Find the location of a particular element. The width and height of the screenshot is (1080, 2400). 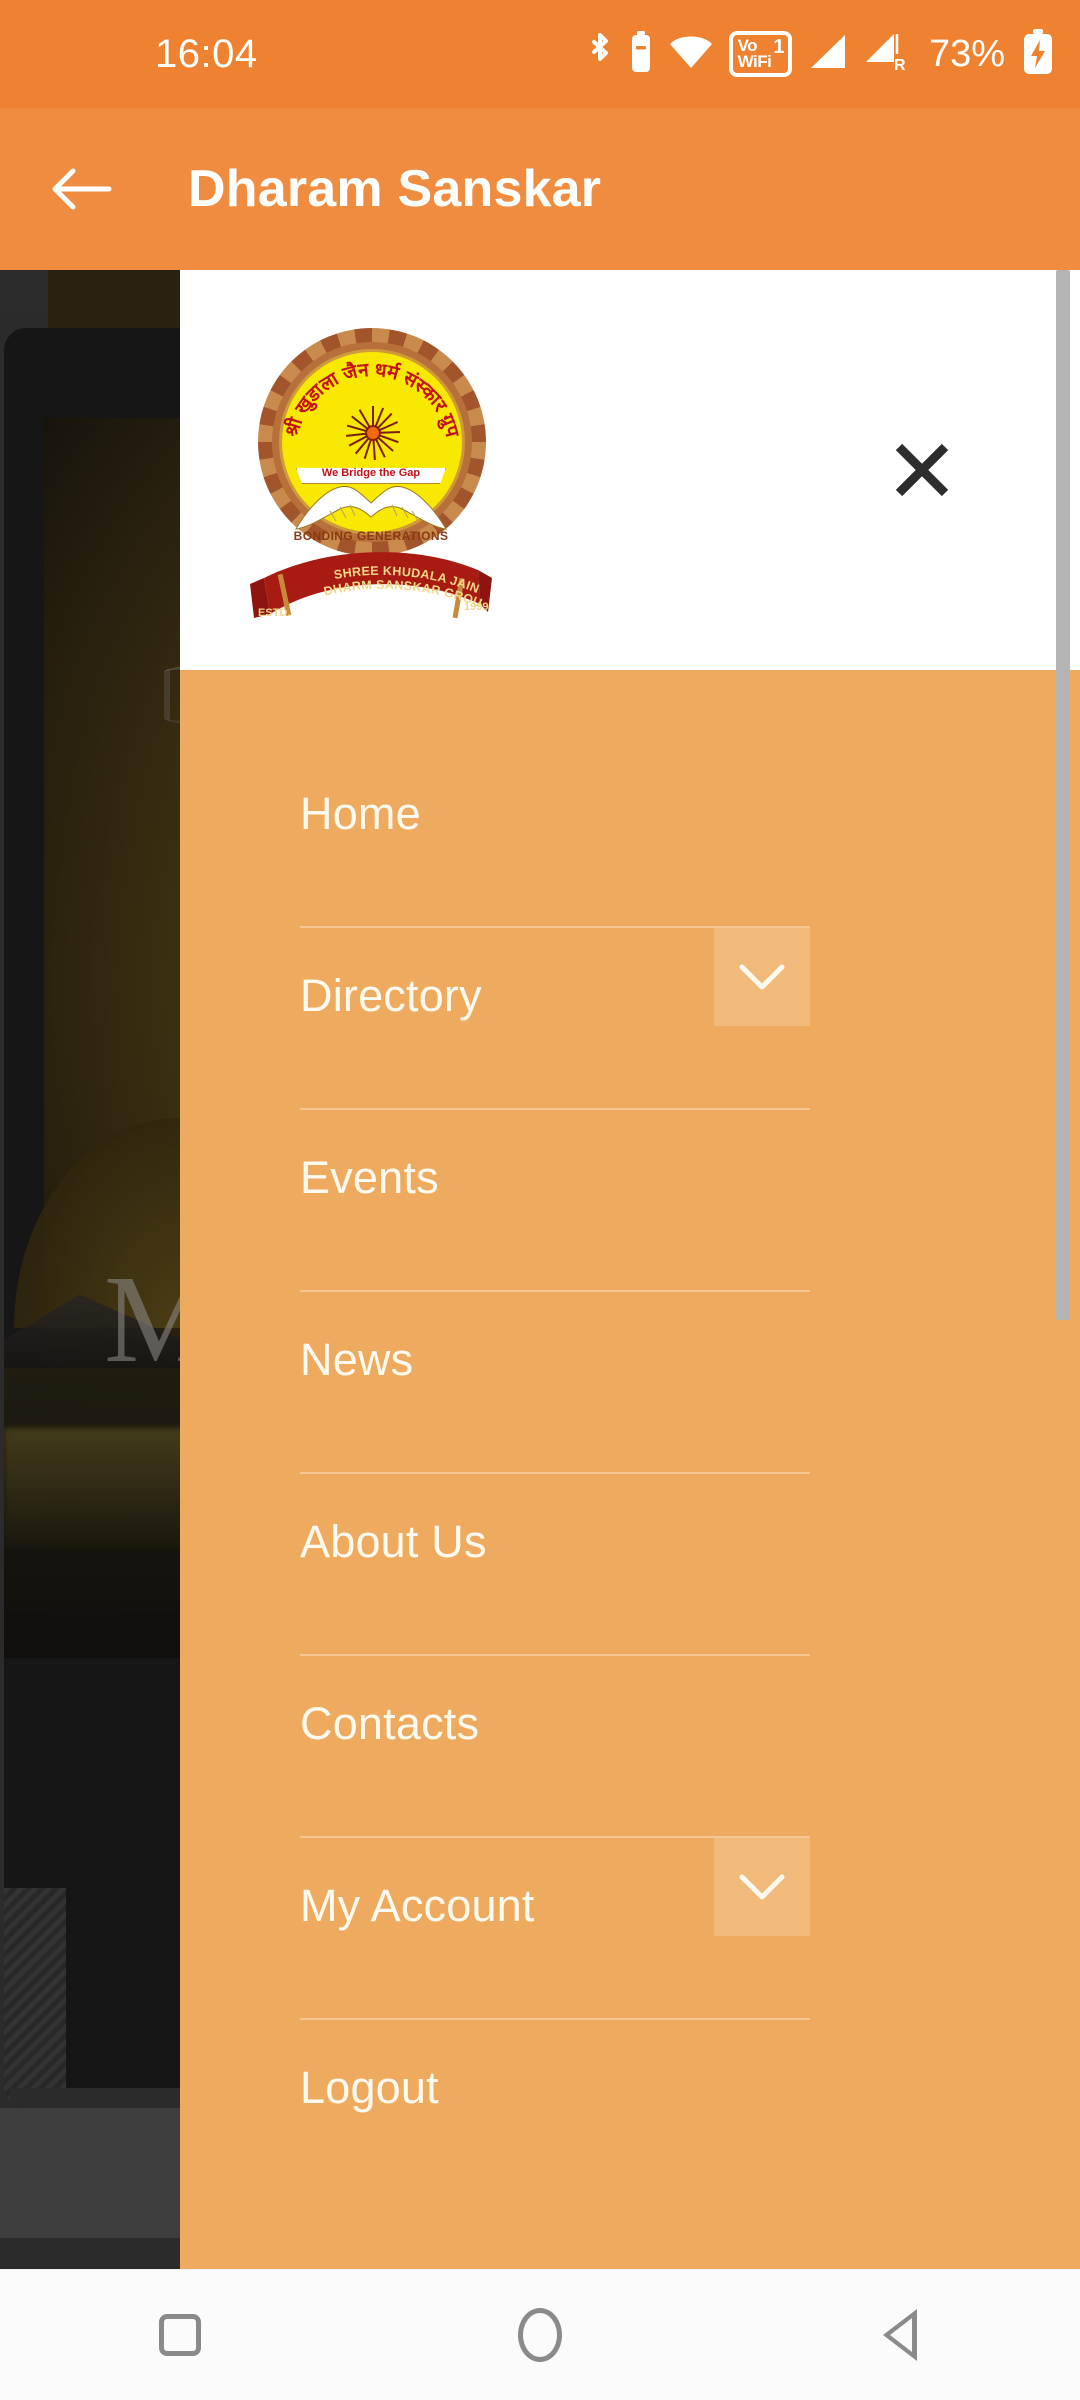

expand-my-account-button is located at coordinates (762, 1887).